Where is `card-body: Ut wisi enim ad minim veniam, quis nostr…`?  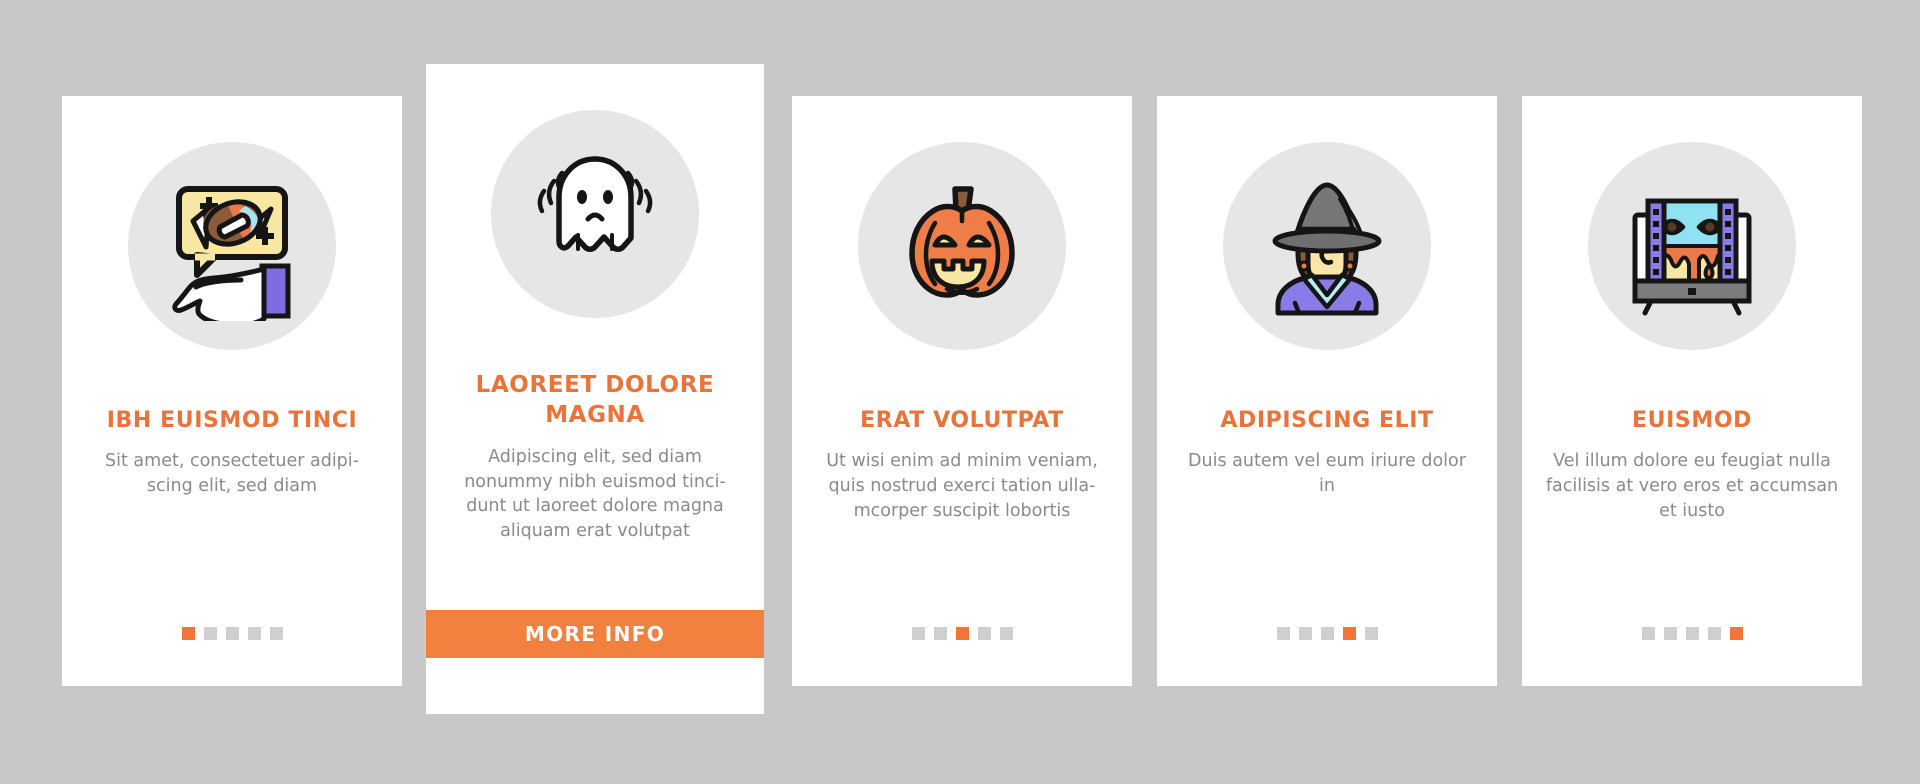
card-body: Ut wisi enim ad minim veniam, quis nostr… is located at coordinates (962, 486).